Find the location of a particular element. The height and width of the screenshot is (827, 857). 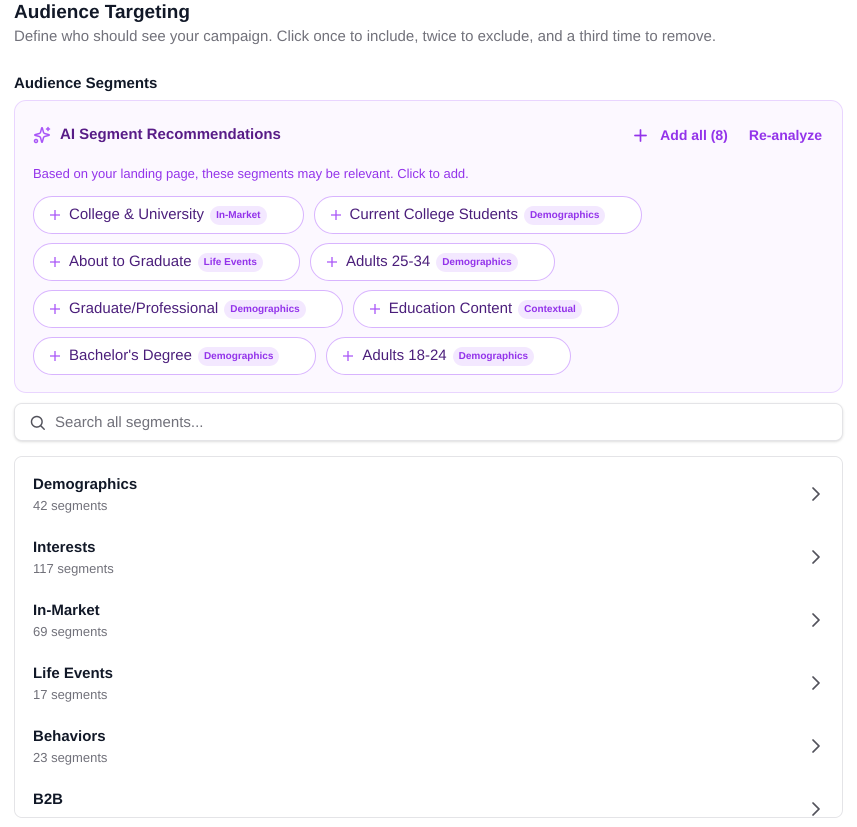

segment-suggestion-chip: About to Graduate Life Events is located at coordinates (166, 262).